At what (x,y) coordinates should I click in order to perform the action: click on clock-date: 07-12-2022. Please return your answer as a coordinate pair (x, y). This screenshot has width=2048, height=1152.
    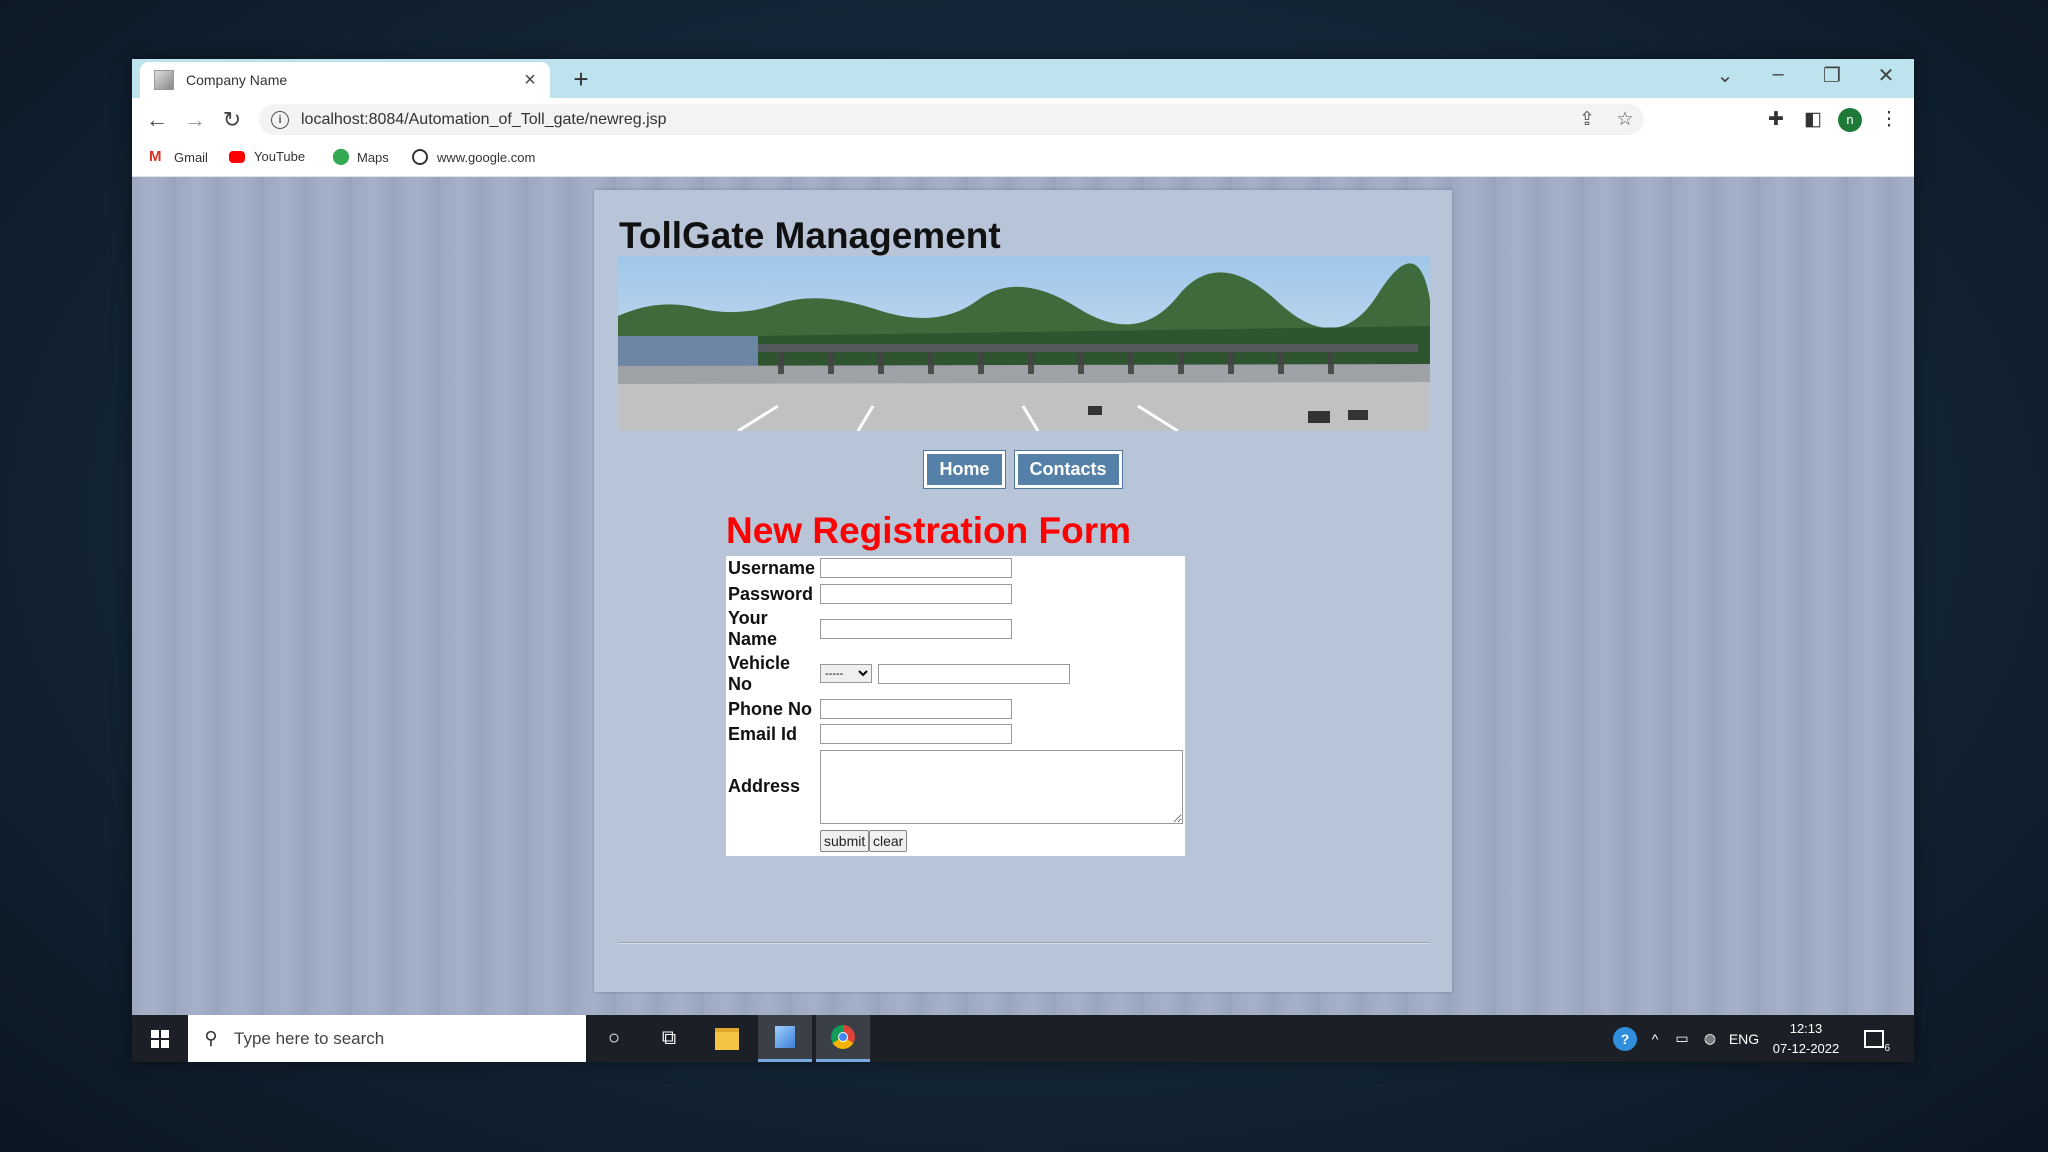
    Looking at the image, I should click on (1806, 1048).